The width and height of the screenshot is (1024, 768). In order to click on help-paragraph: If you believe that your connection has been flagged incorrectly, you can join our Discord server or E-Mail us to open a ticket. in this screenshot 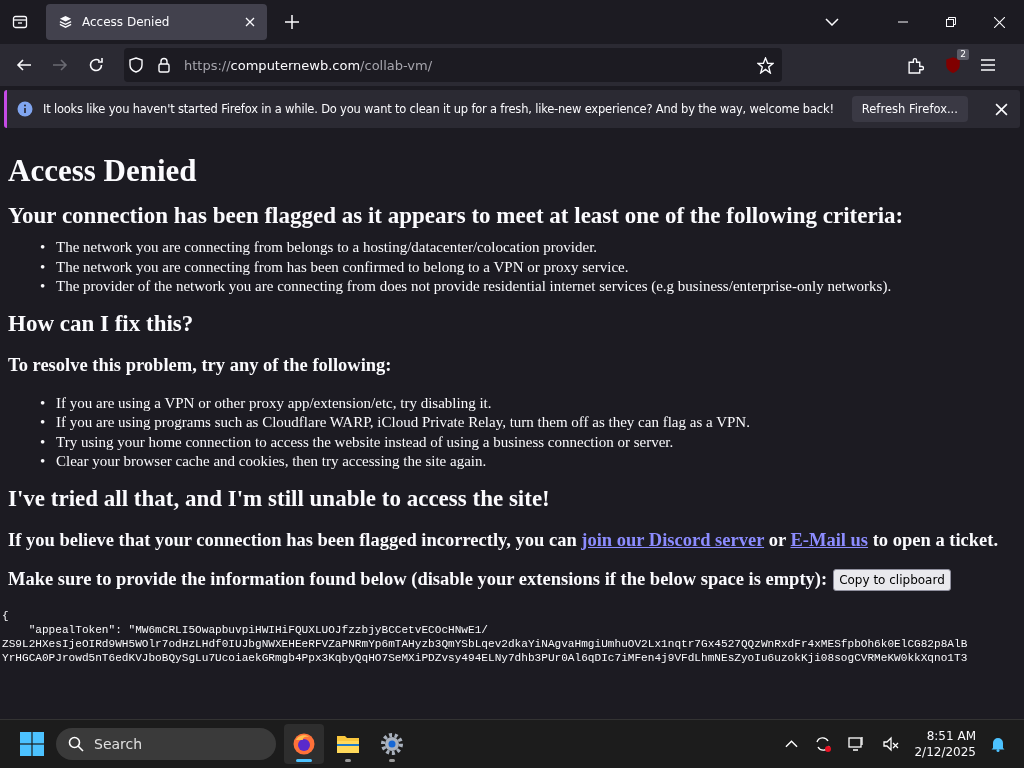, I will do `click(504, 540)`.